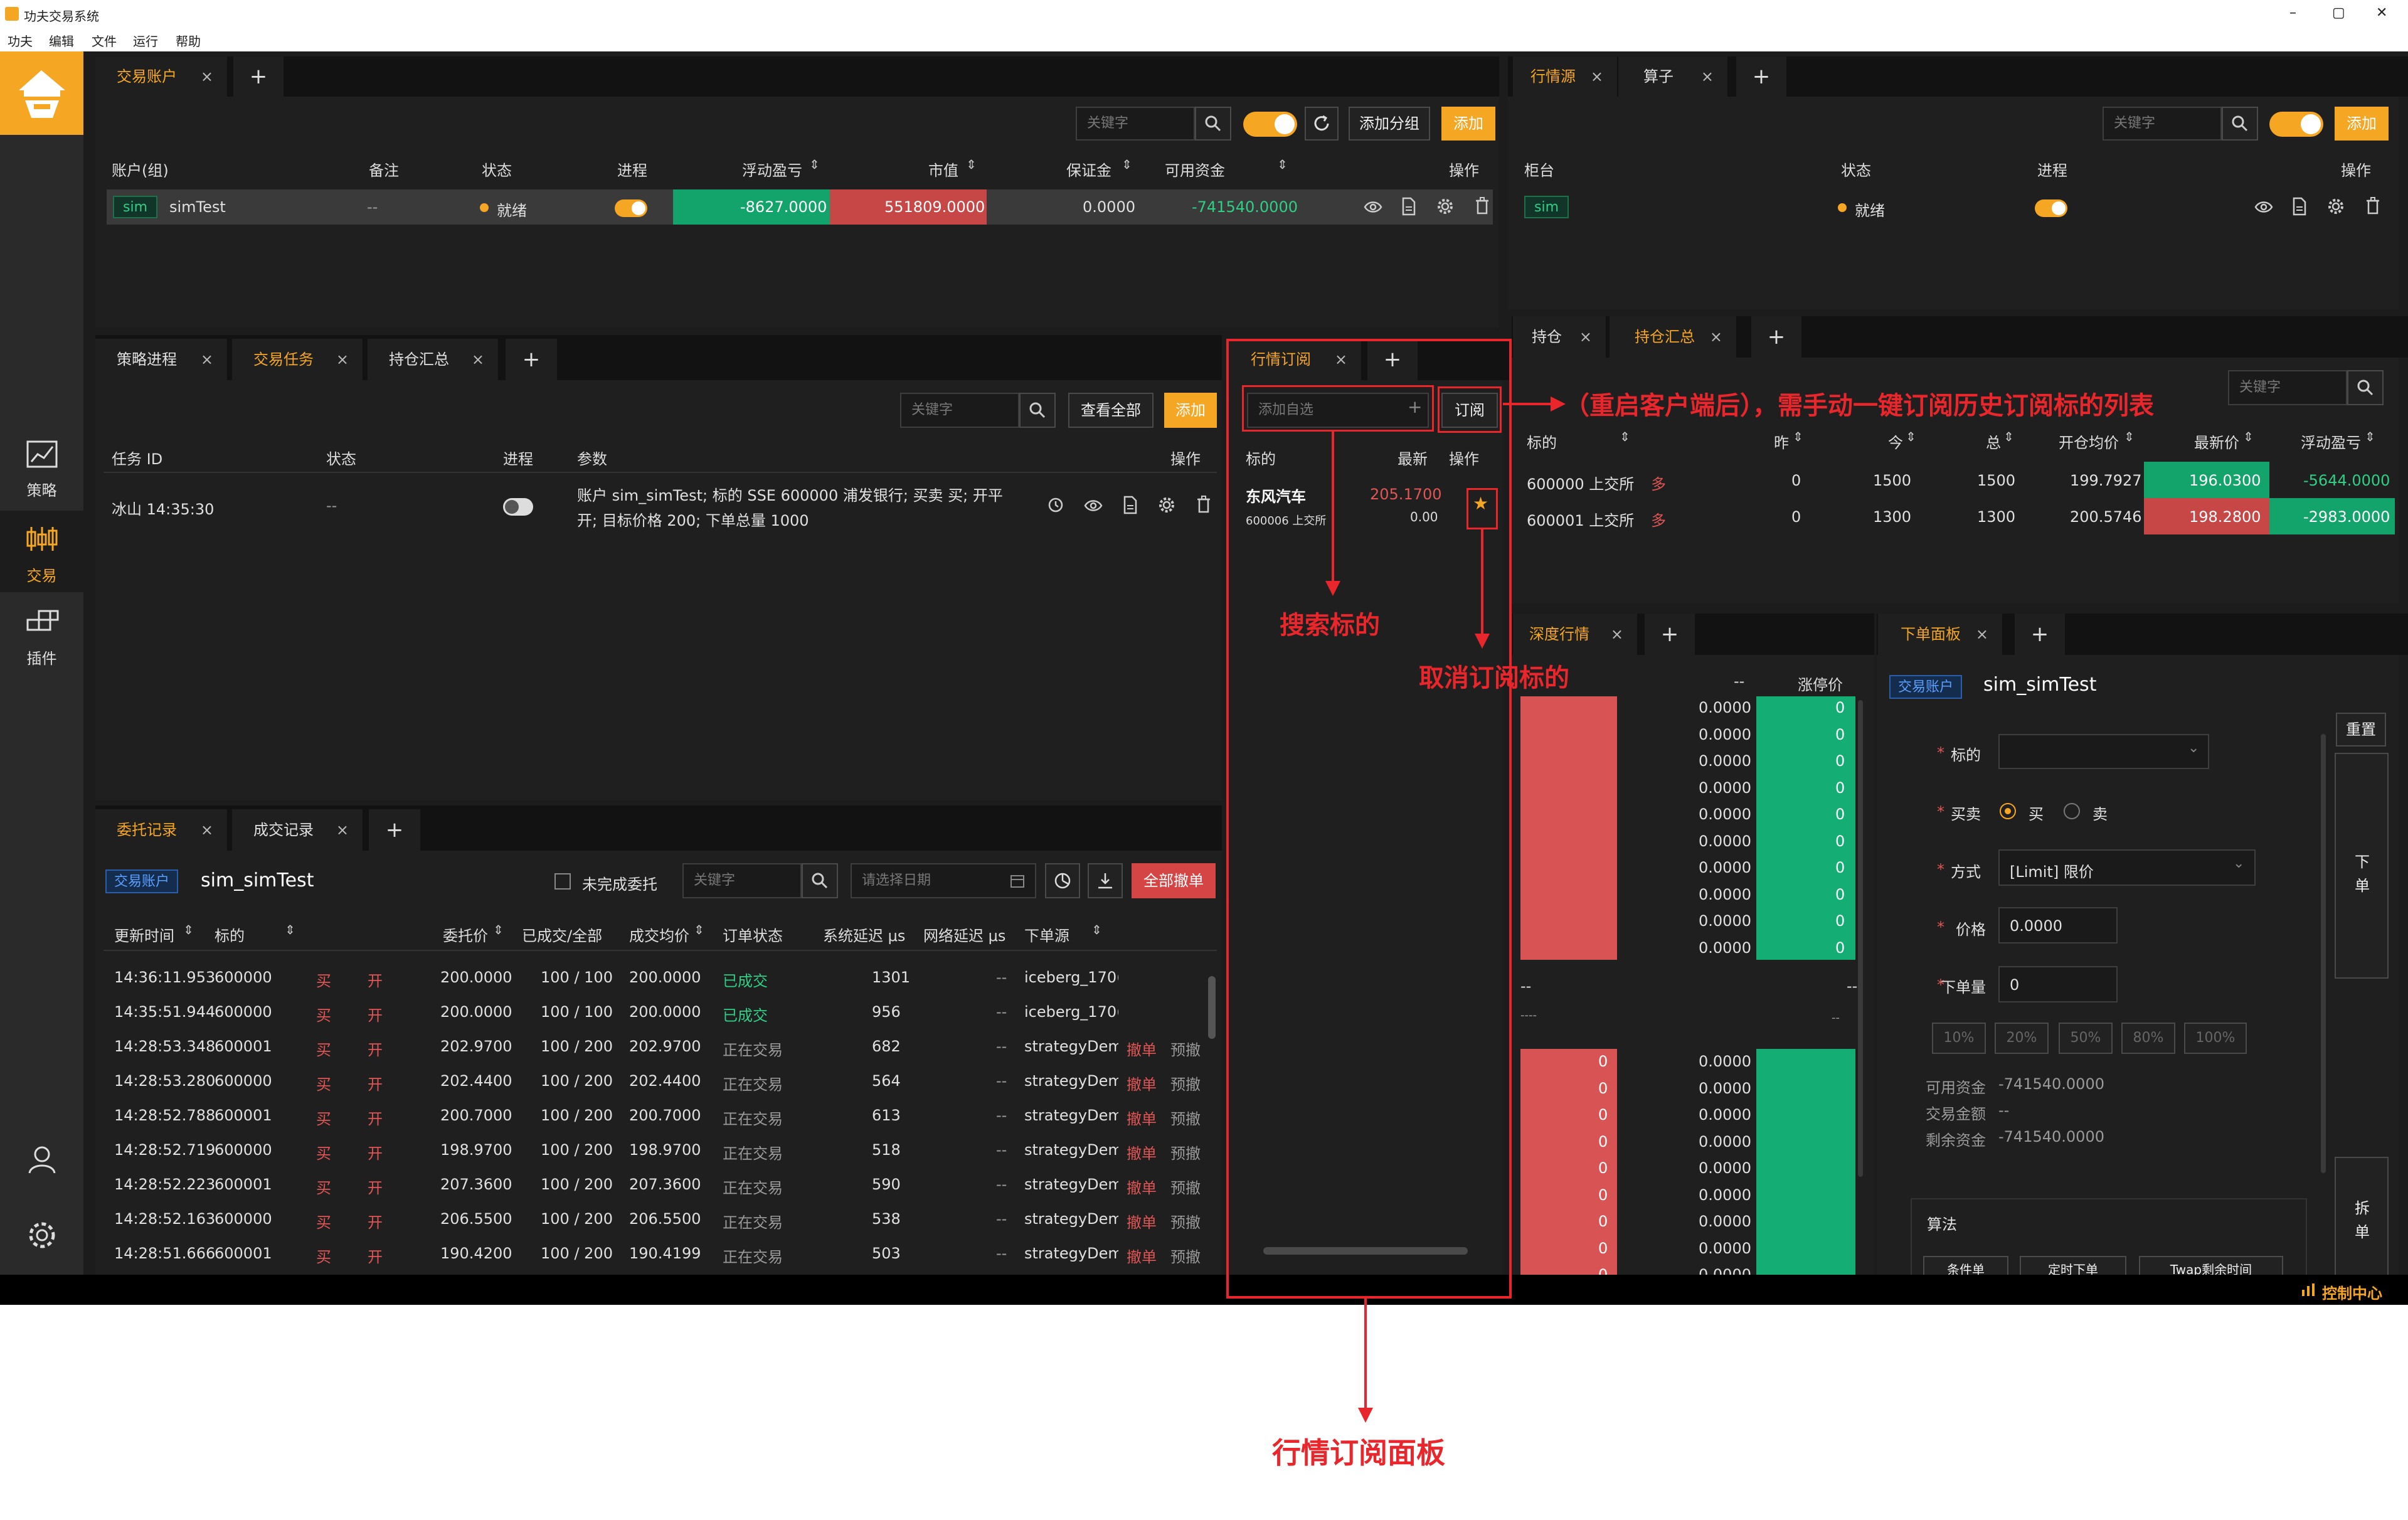 The height and width of the screenshot is (1520, 2408). I want to click on annotation-arrows, so click(1445, 910).